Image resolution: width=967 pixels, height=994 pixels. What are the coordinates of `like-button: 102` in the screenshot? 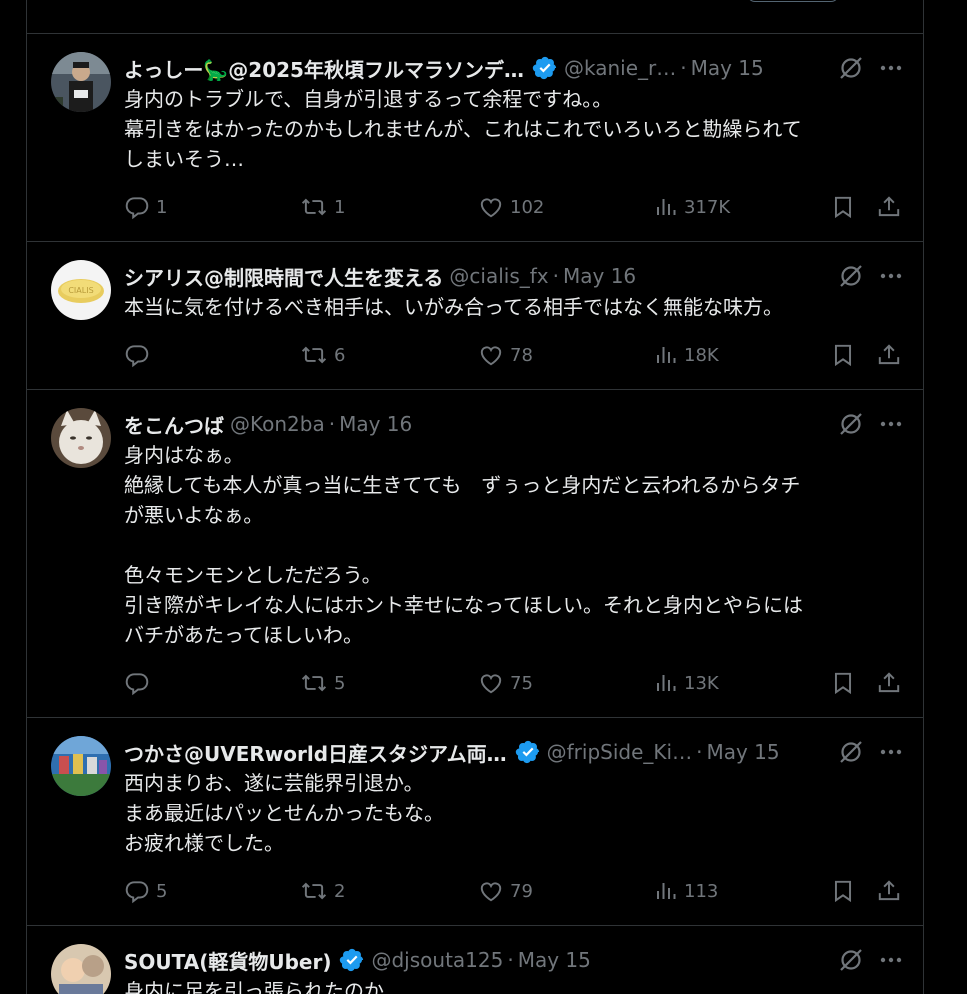 It's located at (511, 207).